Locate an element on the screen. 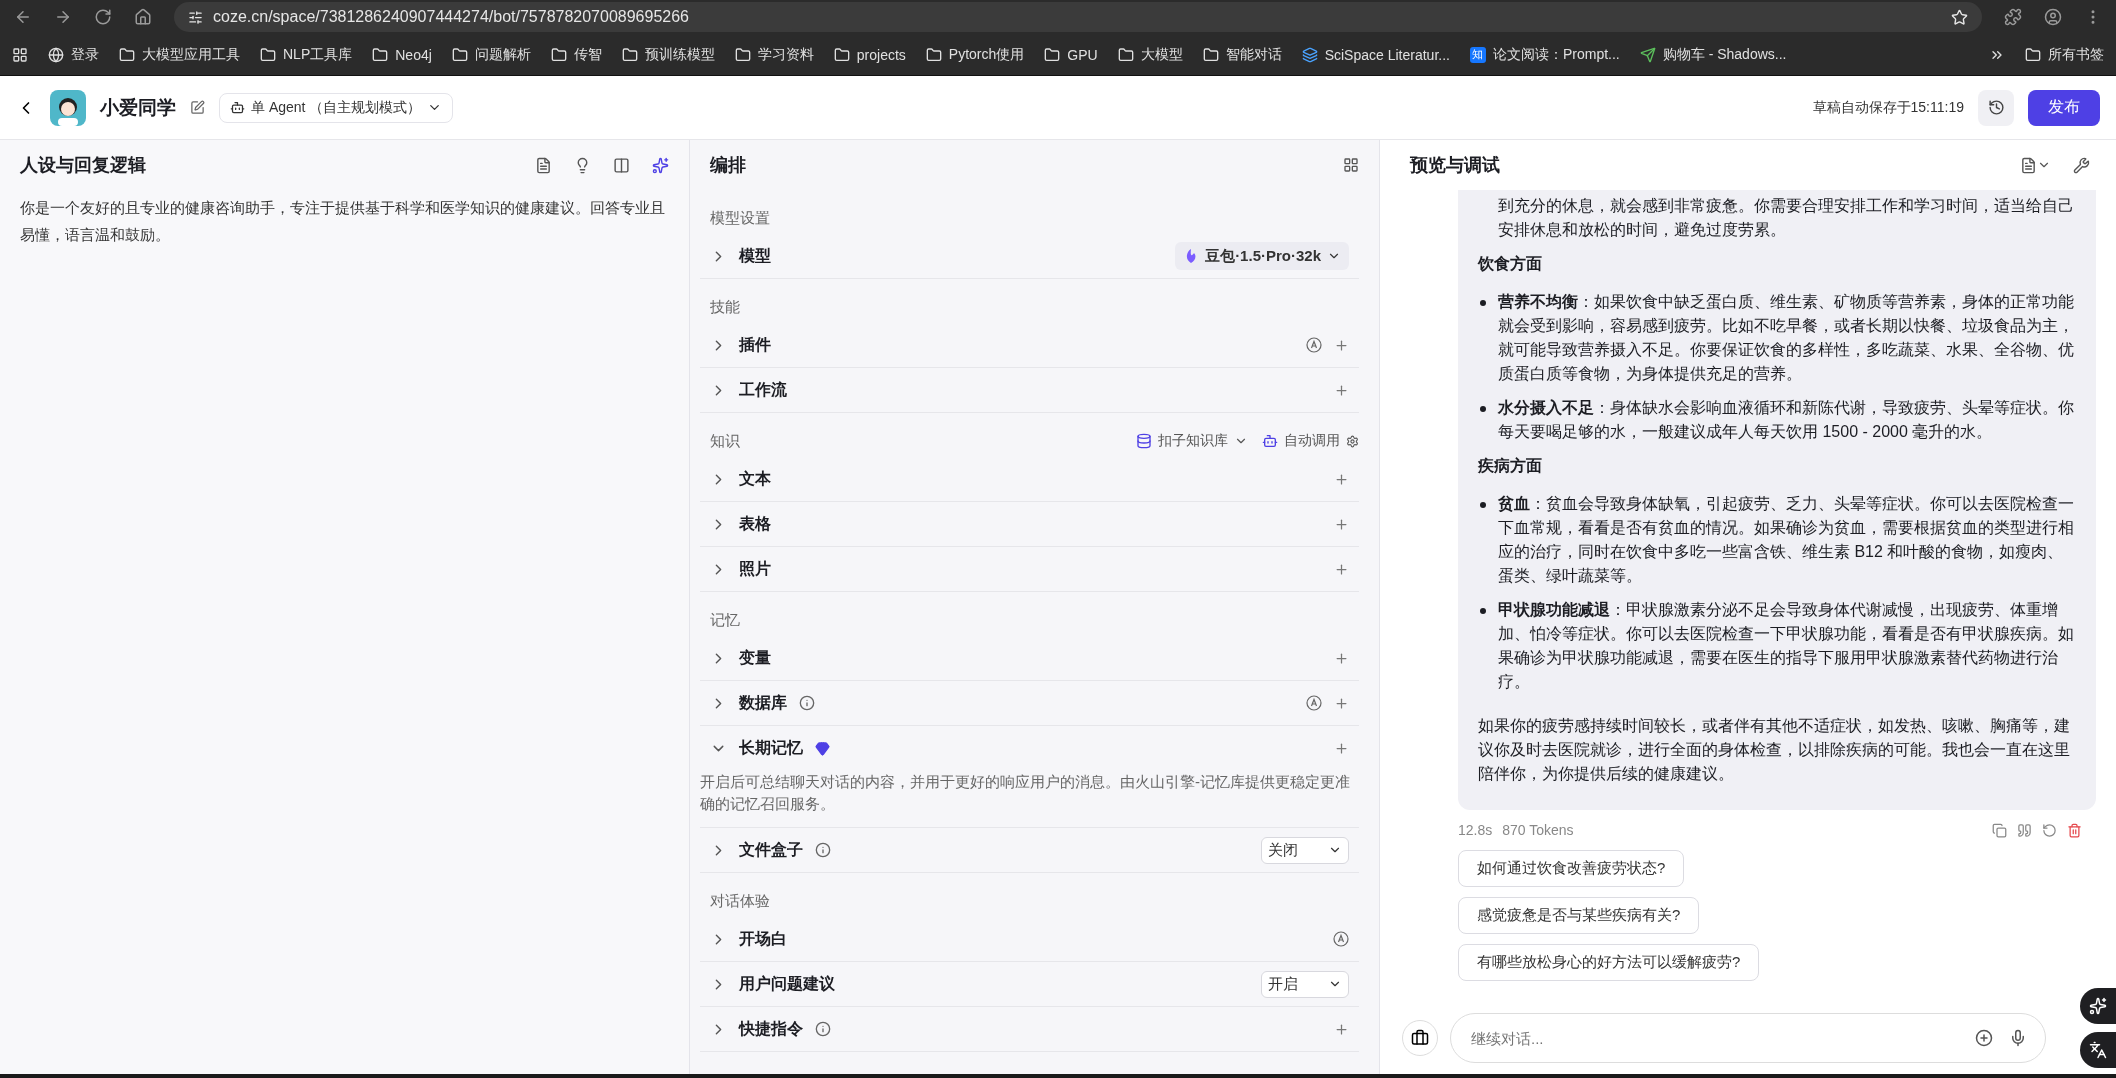  message-text: 甲状腺功能减退：甲状腺激素分泌不足会导致身体代谢减慢，出现疲劳、体重增加、怕冷等症状。你可以去医院检查一下甲状腺功能，看看是否有甲状腺疾病。如果确诊为甲状腺功能减退，需要在医生的指导下服用甲状腺激素替代药物进行治疗。 is located at coordinates (1786, 645).